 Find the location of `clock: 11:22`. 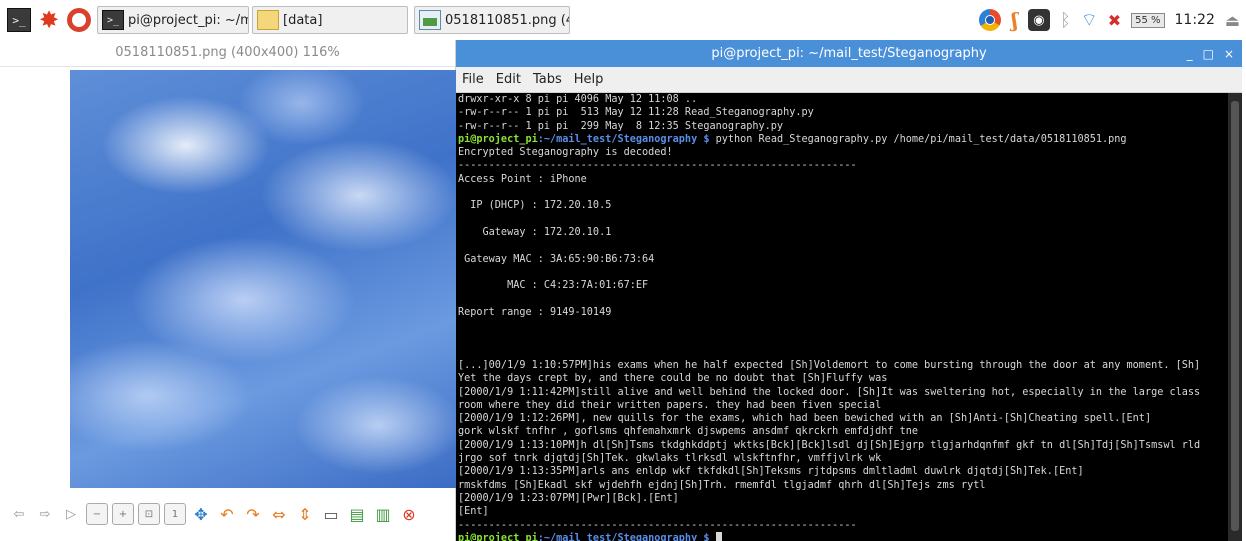

clock: 11:22 is located at coordinates (1195, 20).